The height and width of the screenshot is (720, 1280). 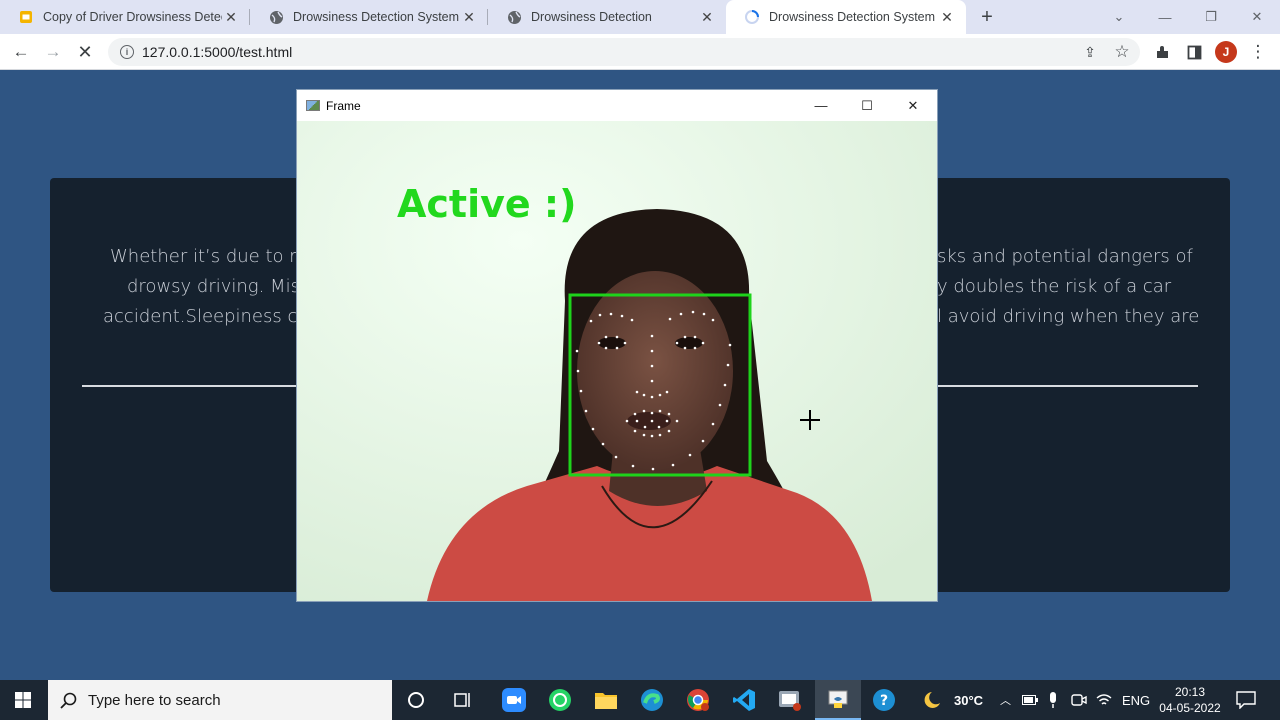 What do you see at coordinates (987, 17) in the screenshot?
I see `new-tab-button: +` at bounding box center [987, 17].